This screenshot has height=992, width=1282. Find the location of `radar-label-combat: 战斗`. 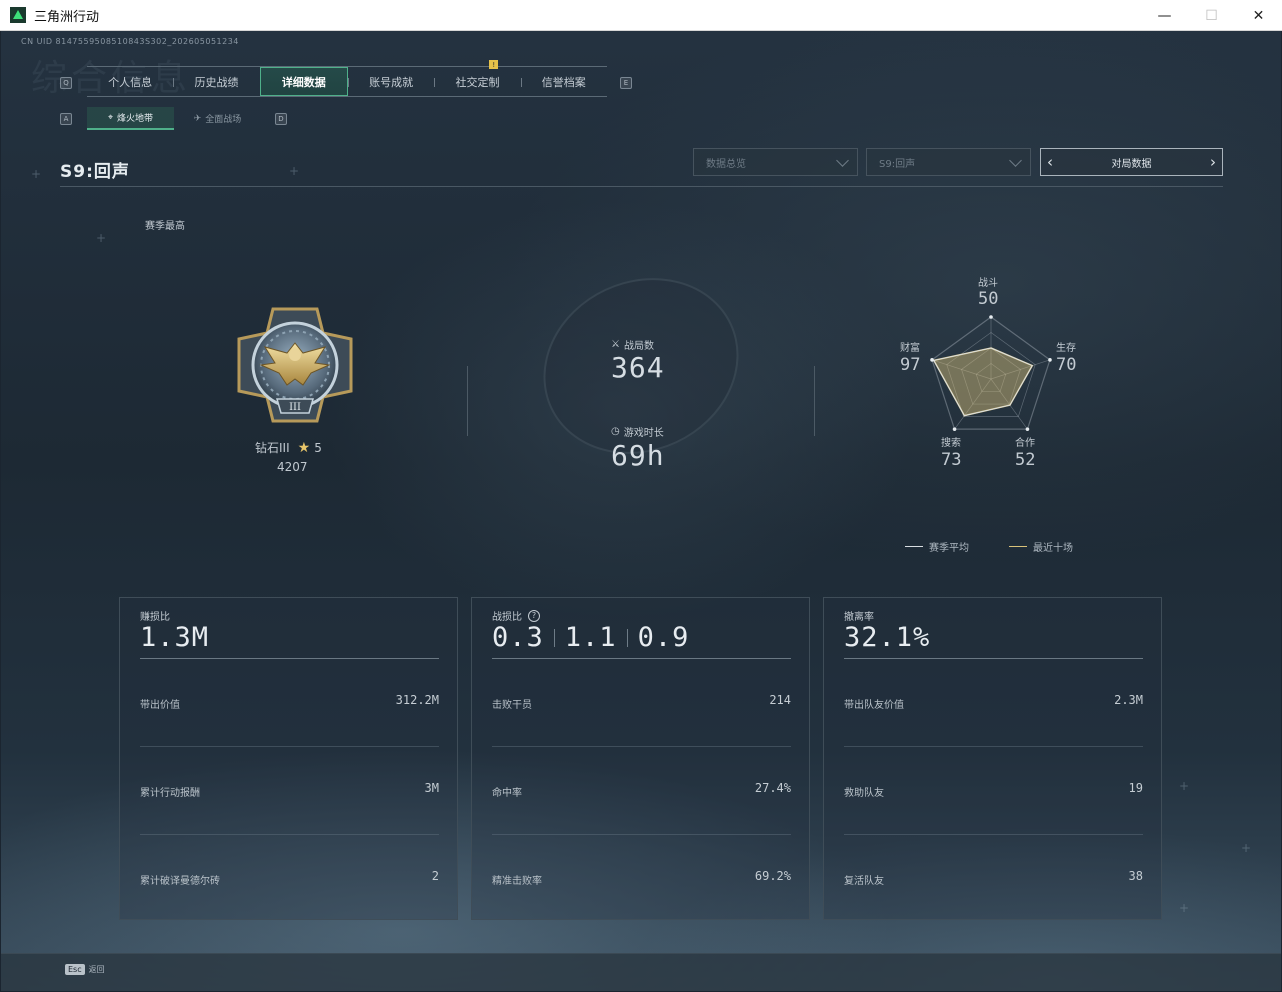

radar-label-combat: 战斗 is located at coordinates (988, 283).